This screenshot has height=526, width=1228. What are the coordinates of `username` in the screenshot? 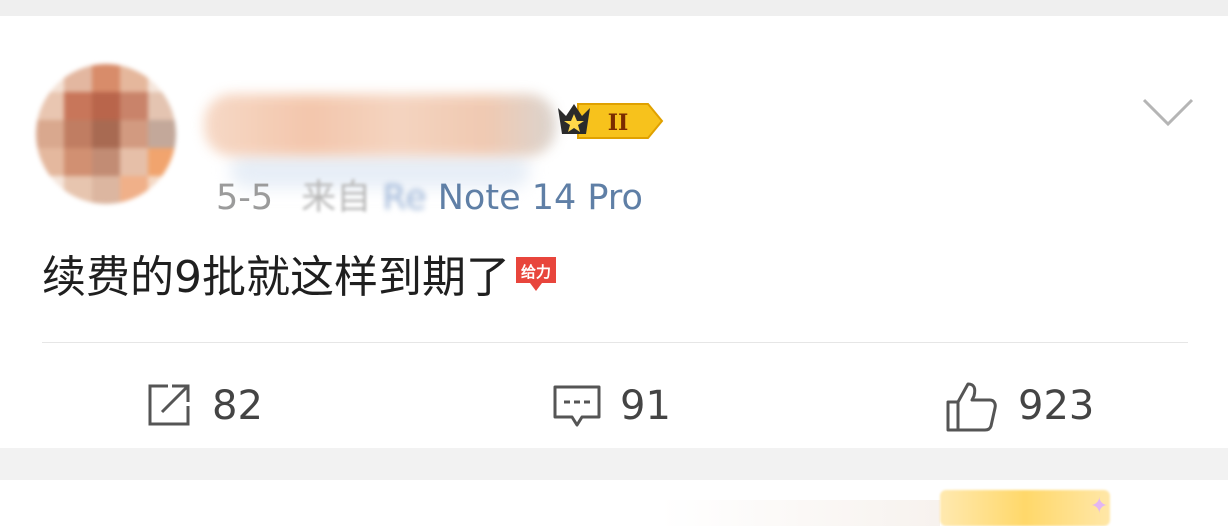 It's located at (380, 125).